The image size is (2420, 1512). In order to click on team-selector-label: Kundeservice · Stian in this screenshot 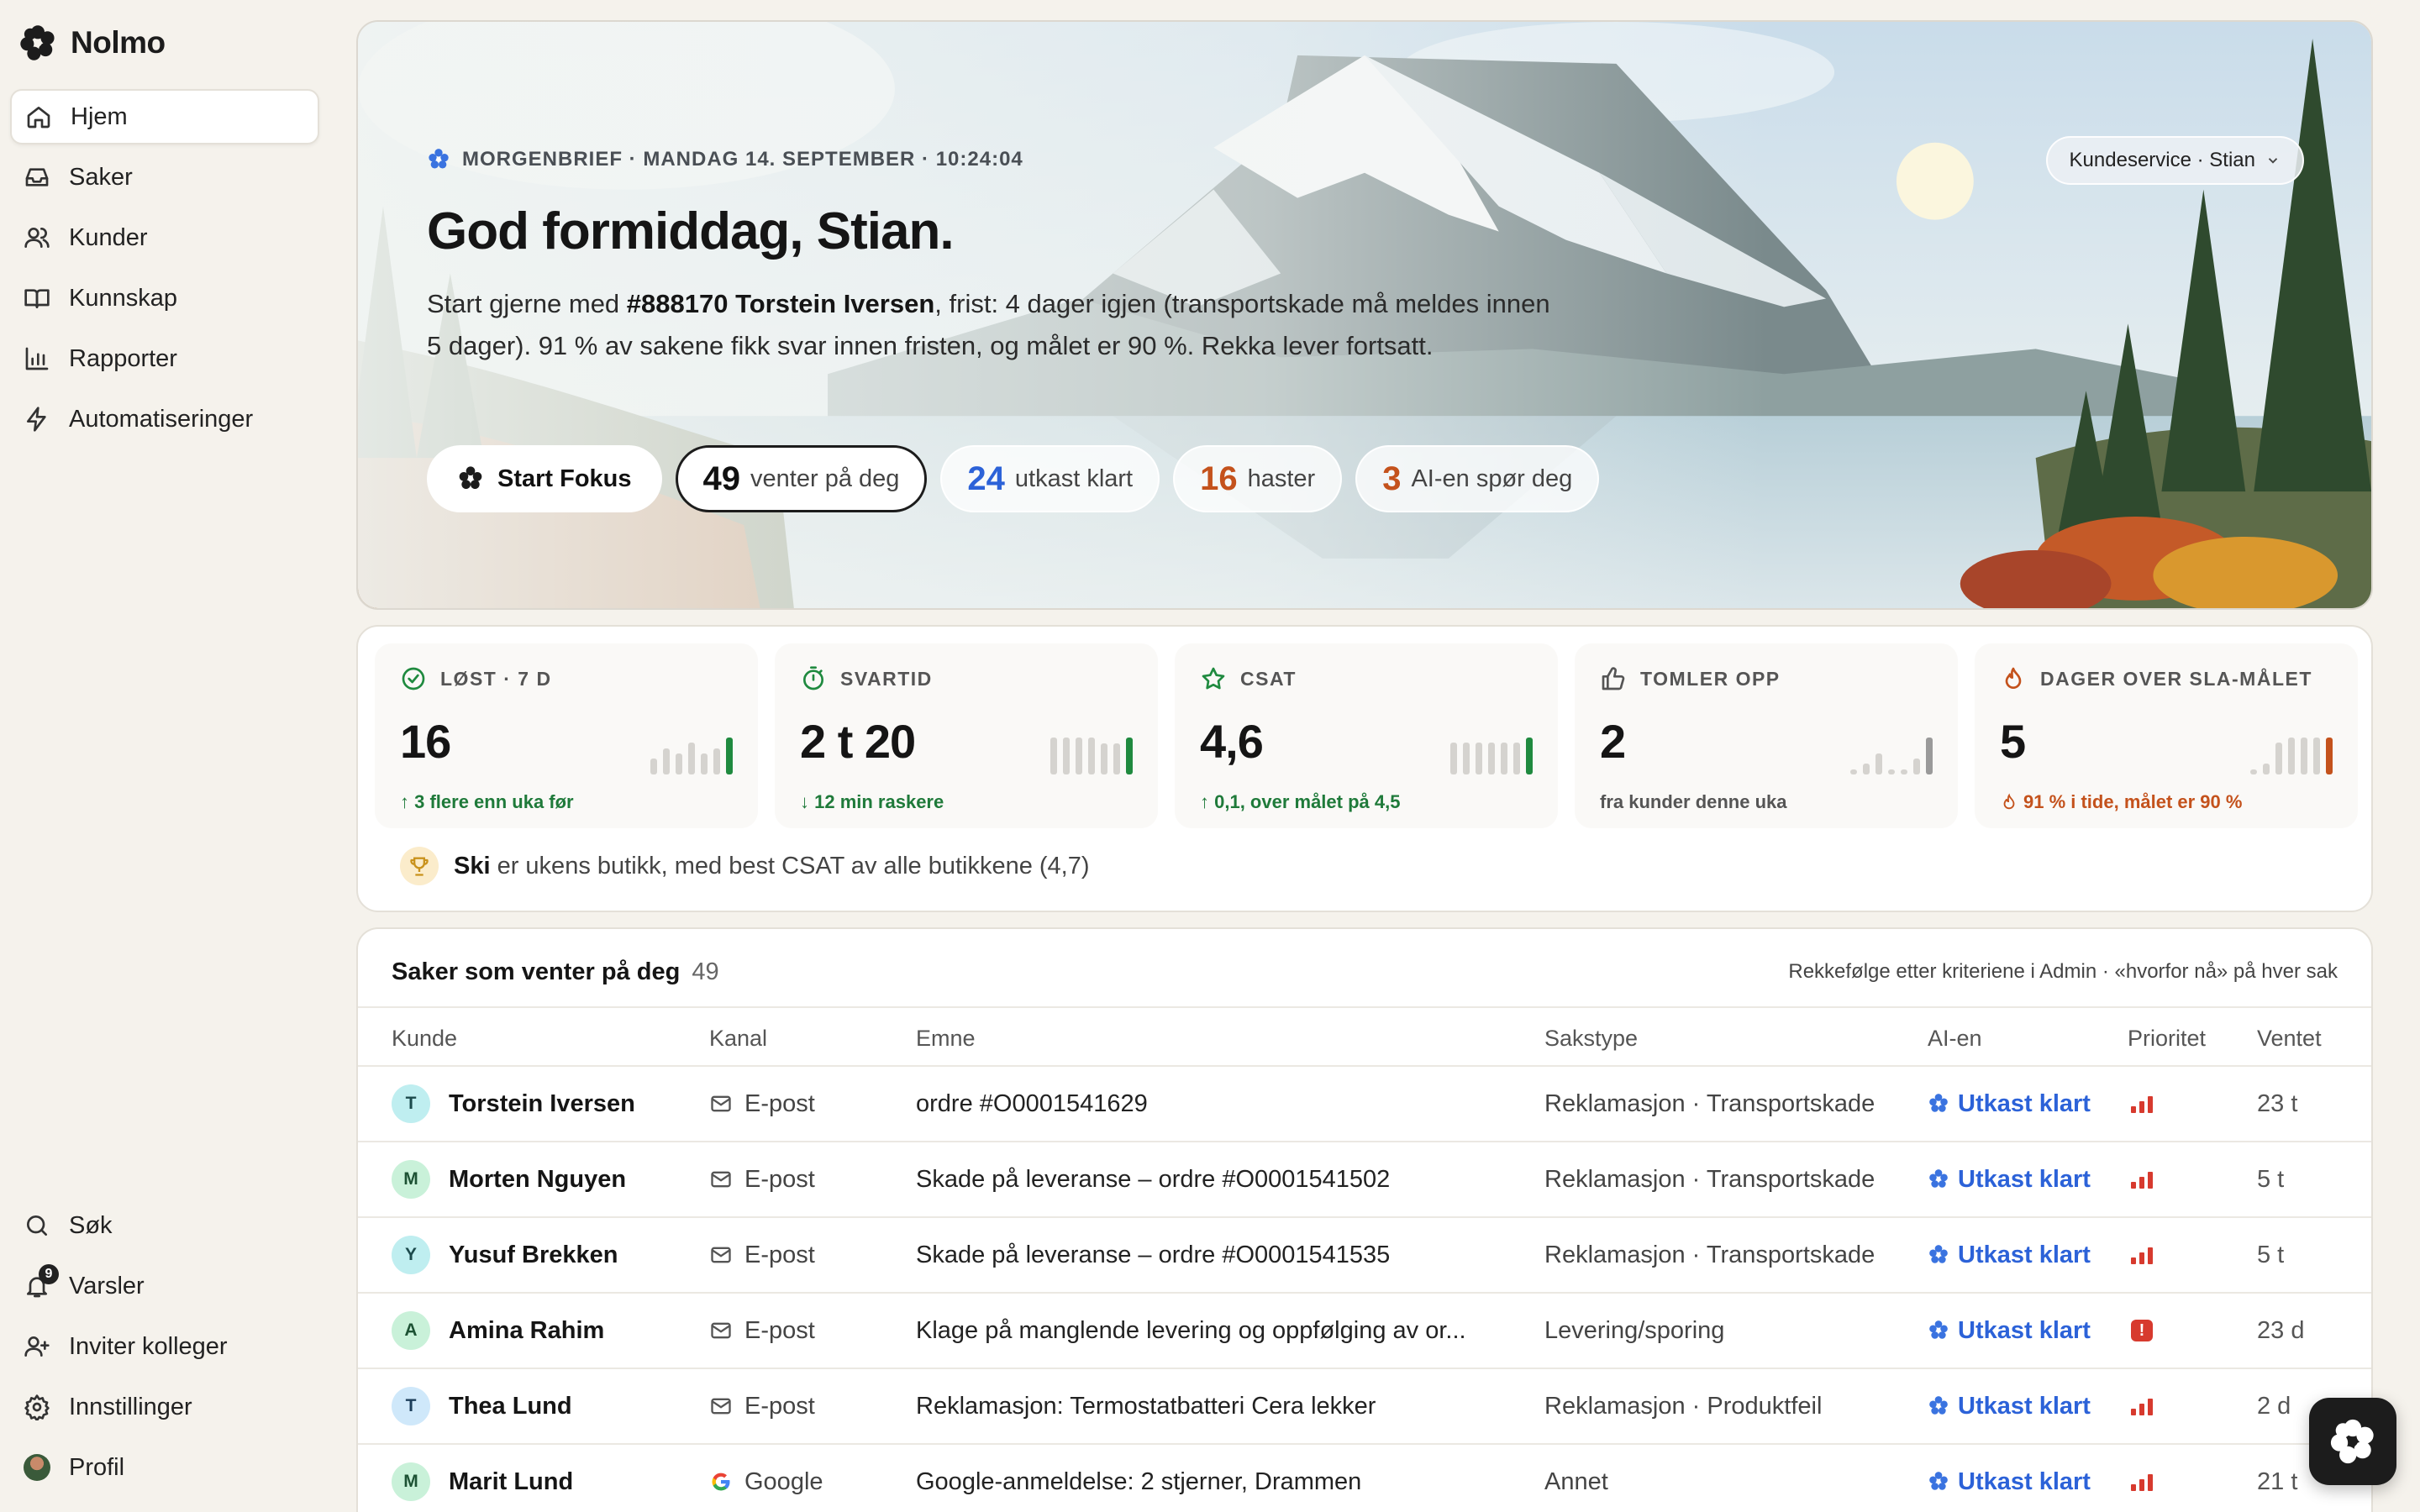, I will do `click(2162, 160)`.